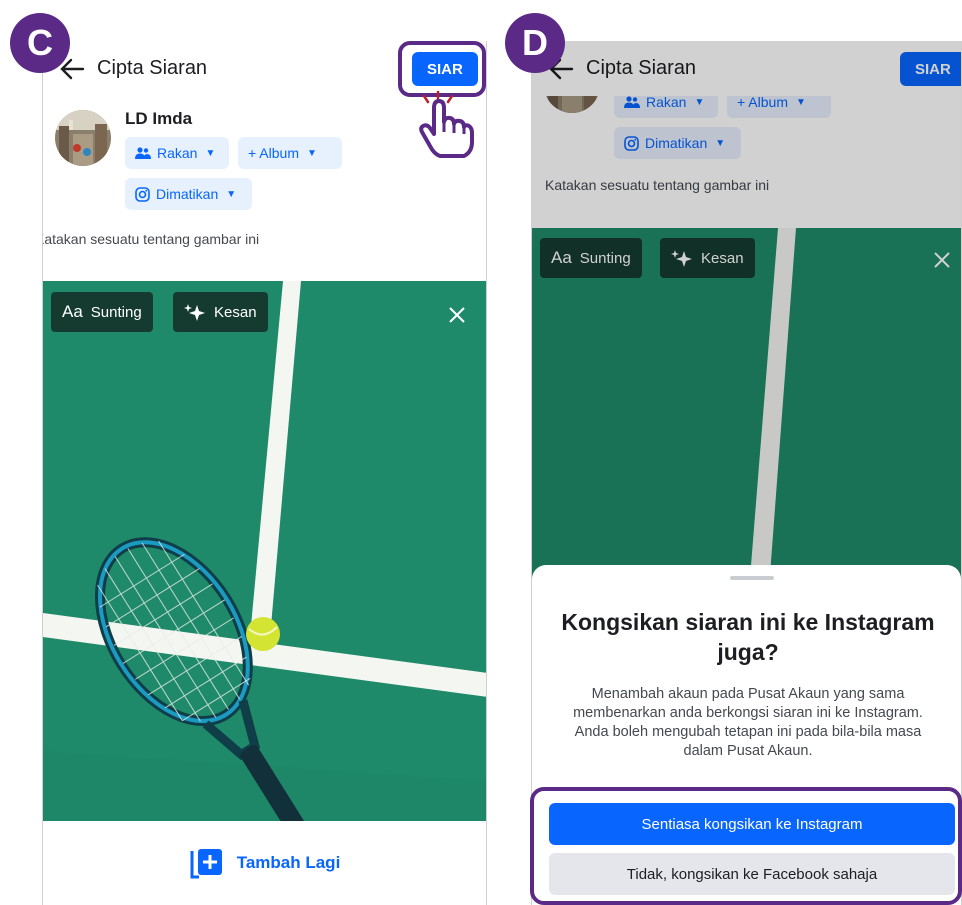 The image size is (962, 905). I want to click on add-more-button: Tambah Lagi, so click(264, 863).